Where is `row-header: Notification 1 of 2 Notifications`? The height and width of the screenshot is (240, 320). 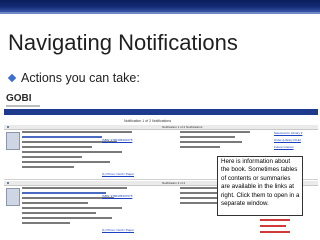
row-header: Notification 1 of 2 Notifications is located at coordinates (161, 127).